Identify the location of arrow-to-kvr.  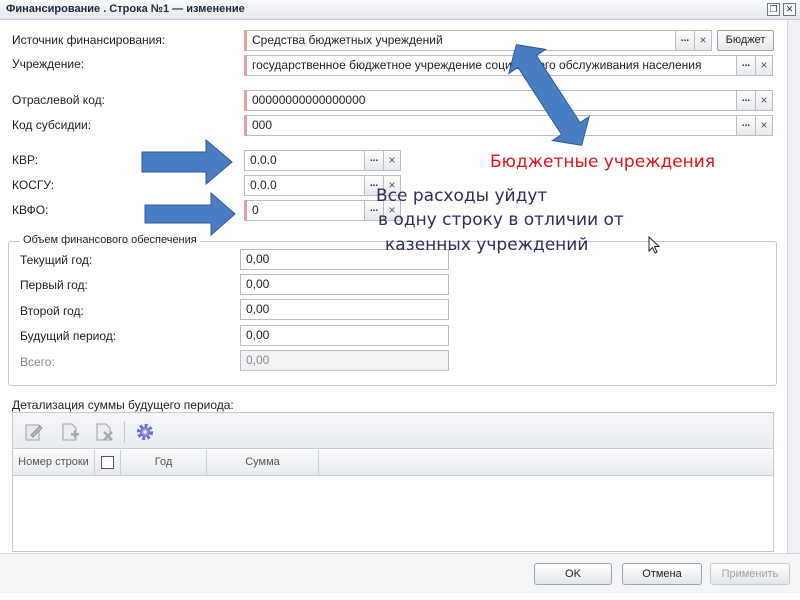
(187, 162).